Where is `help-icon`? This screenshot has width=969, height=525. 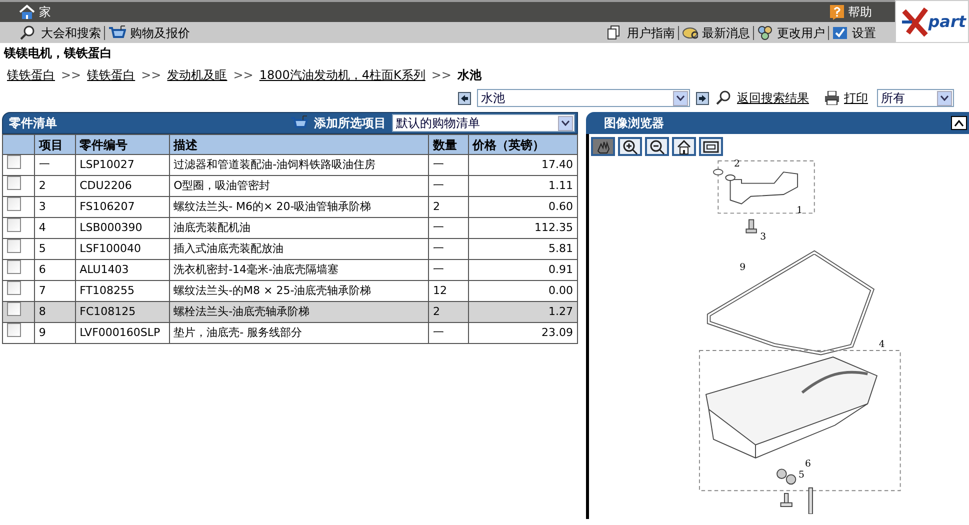 help-icon is located at coordinates (837, 12).